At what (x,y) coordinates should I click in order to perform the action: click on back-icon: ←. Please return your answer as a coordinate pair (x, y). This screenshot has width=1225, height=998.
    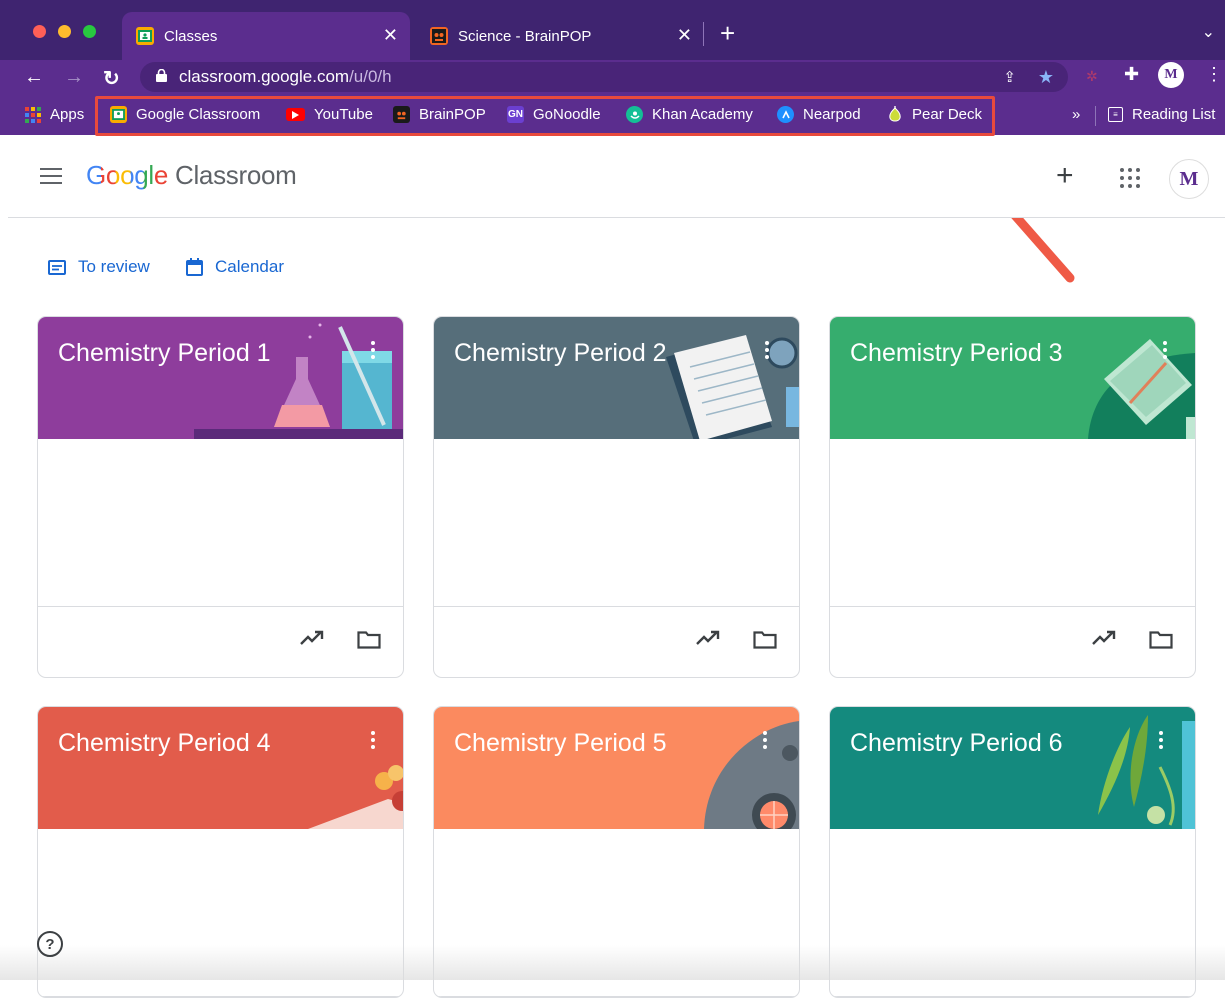
    Looking at the image, I should click on (34, 77).